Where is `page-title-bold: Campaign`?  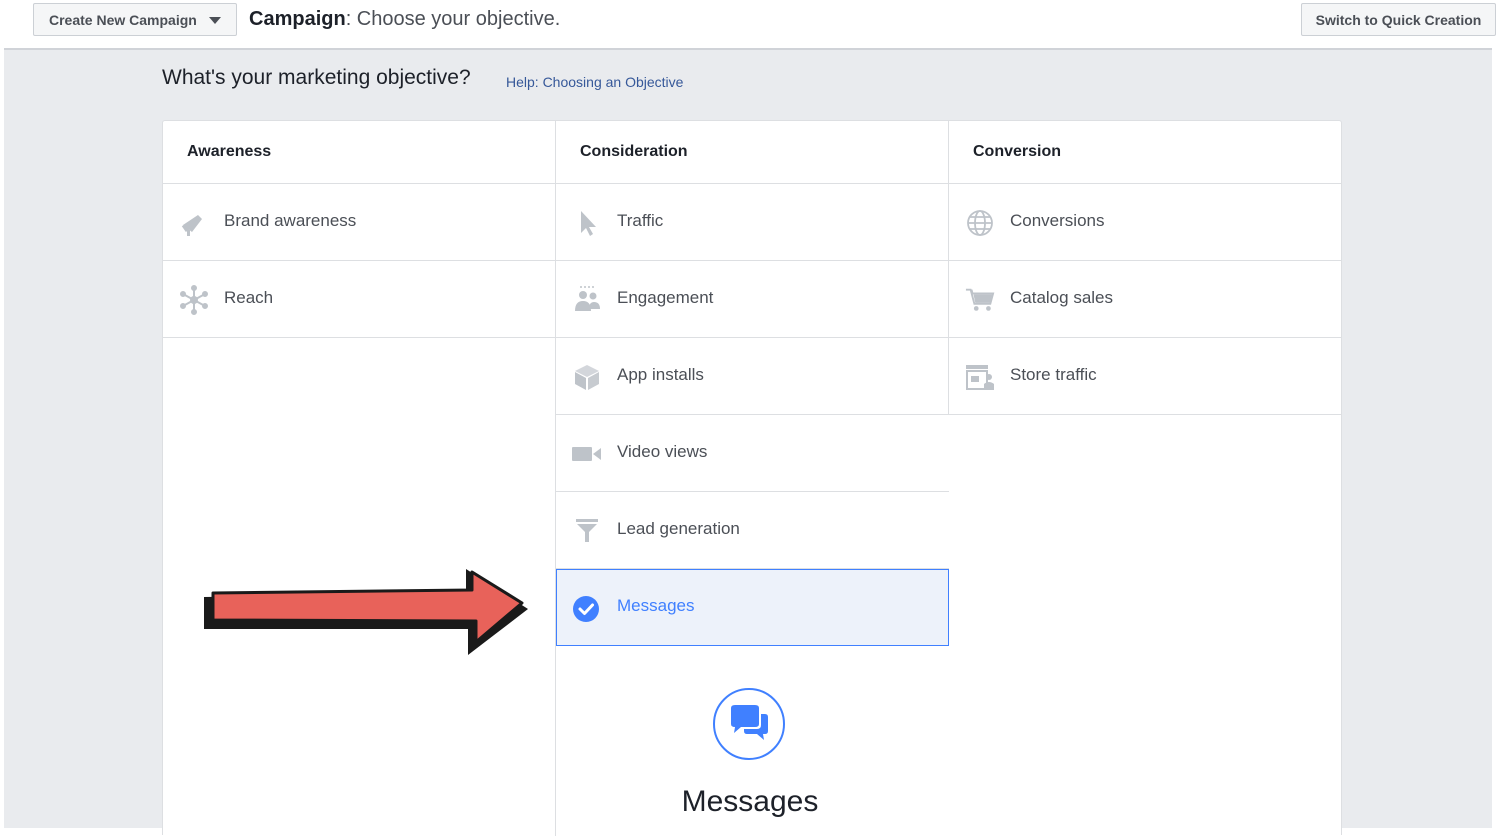 page-title-bold: Campaign is located at coordinates (297, 19).